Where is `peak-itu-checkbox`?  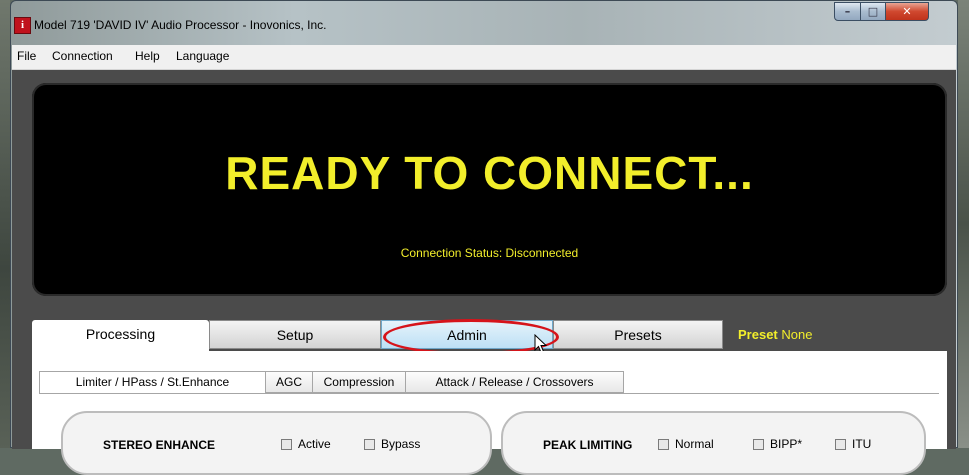 peak-itu-checkbox is located at coordinates (840, 444).